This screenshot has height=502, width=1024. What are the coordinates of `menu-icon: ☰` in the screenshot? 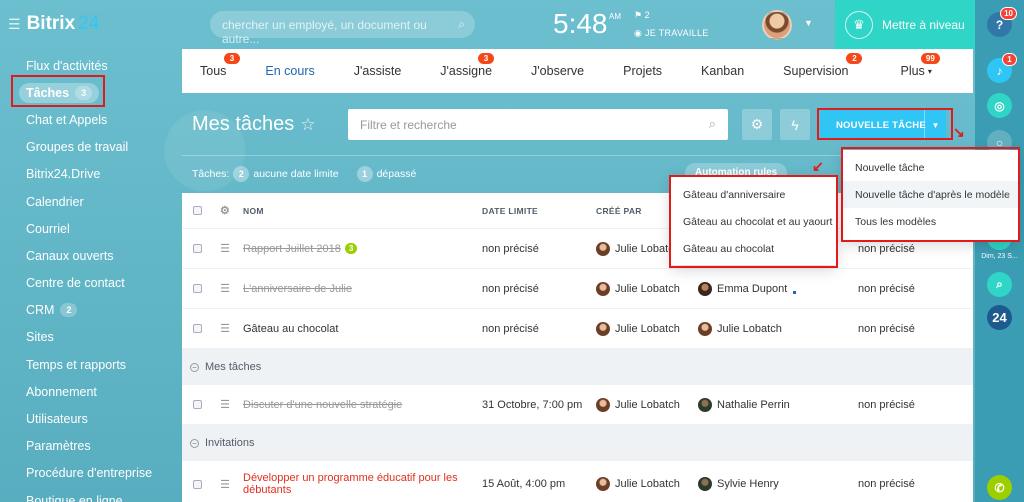 It's located at (14, 24).